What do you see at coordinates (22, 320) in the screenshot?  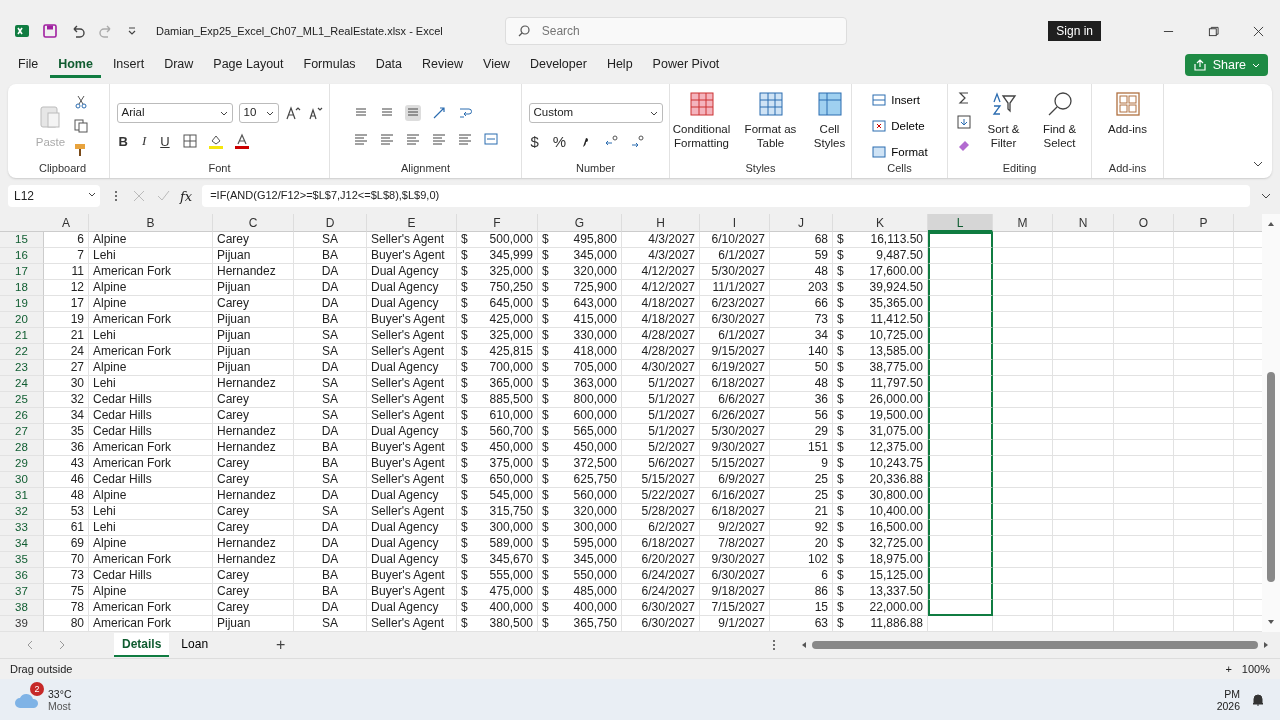 I see `row-header: 20` at bounding box center [22, 320].